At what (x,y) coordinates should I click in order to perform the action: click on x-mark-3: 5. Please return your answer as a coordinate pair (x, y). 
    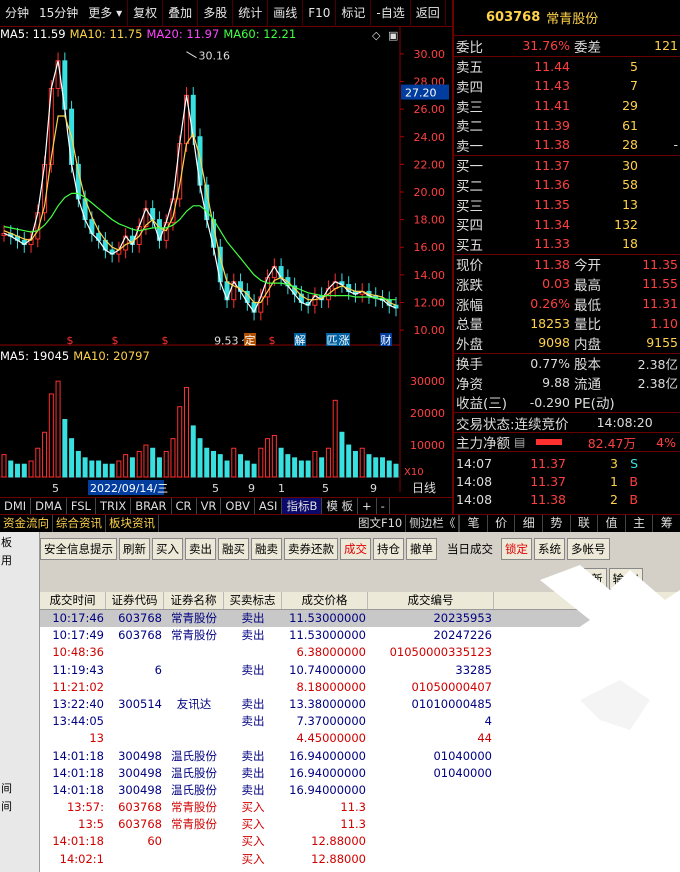
    Looking at the image, I should click on (215, 488).